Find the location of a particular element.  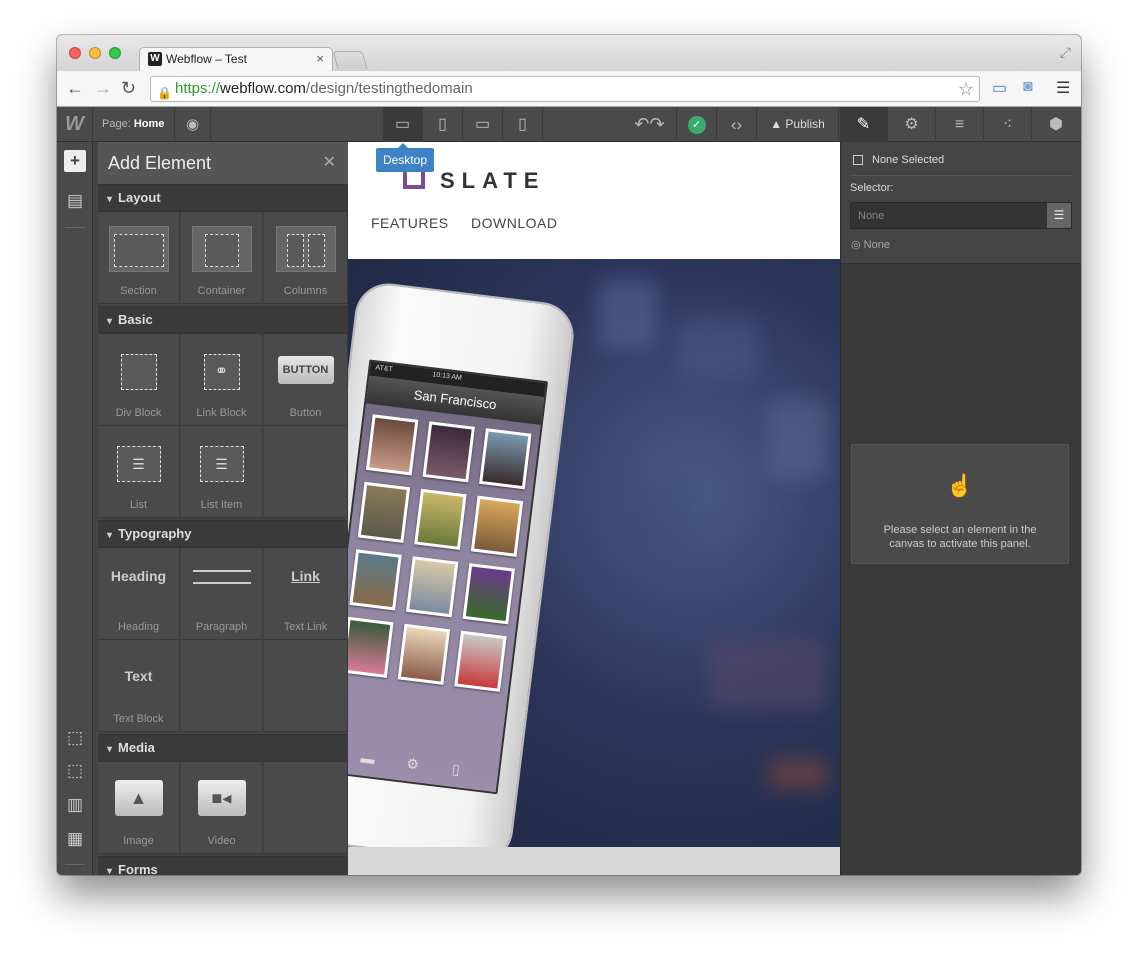

browser-tab: W Webflow – Test × is located at coordinates (236, 59).